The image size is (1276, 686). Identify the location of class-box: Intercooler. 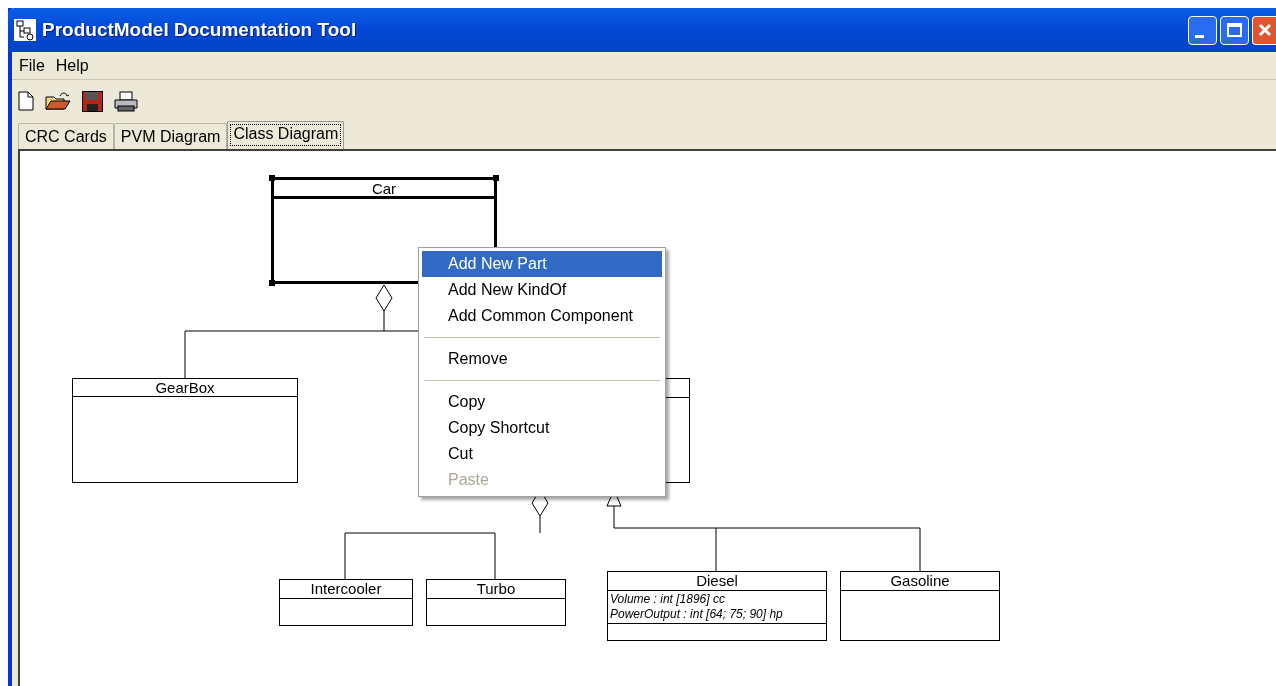
(346, 602).